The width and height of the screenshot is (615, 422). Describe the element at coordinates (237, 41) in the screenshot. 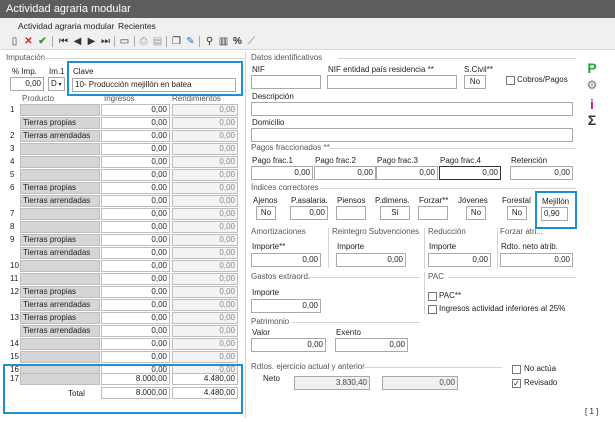

I see `percent-icon: %` at that location.